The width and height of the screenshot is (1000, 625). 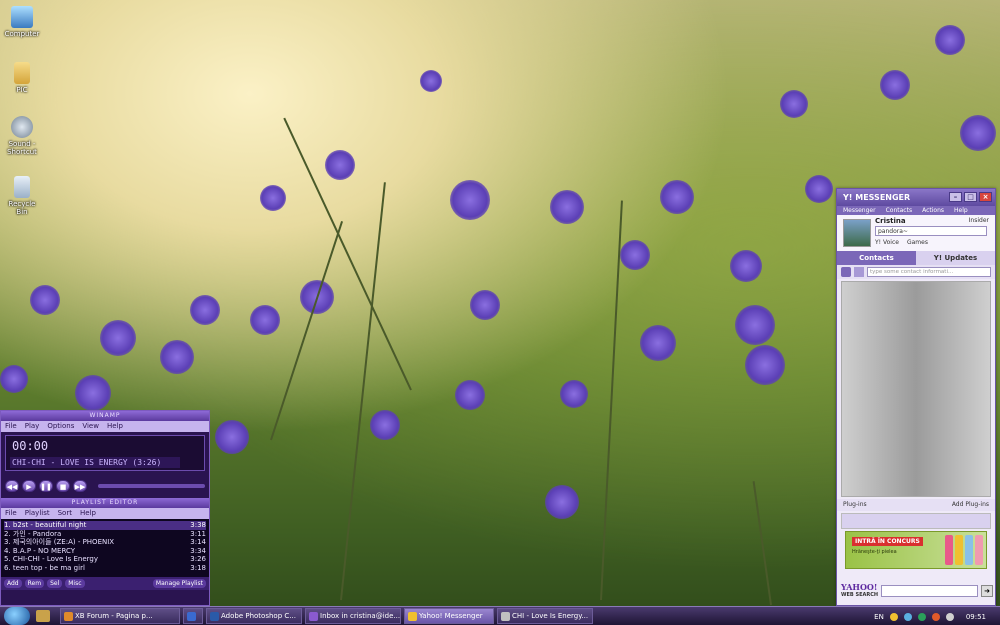 I want to click on games-button: Games, so click(x=917, y=242).